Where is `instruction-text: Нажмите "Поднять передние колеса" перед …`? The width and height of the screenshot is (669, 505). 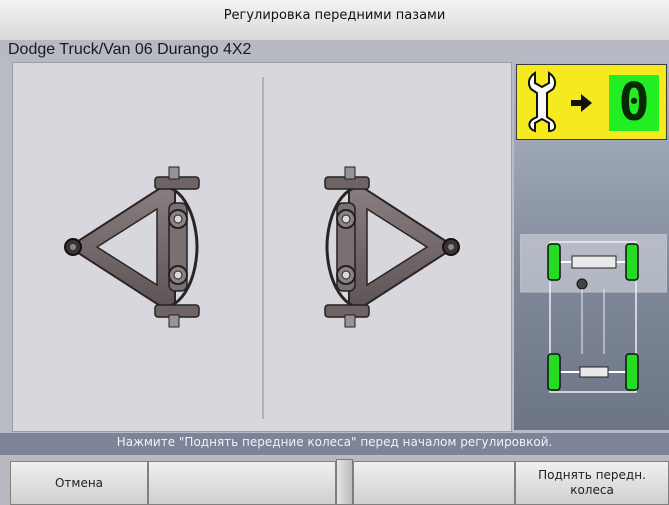
instruction-text: Нажмите "Поднять передние колеса" перед … is located at coordinates (334, 442).